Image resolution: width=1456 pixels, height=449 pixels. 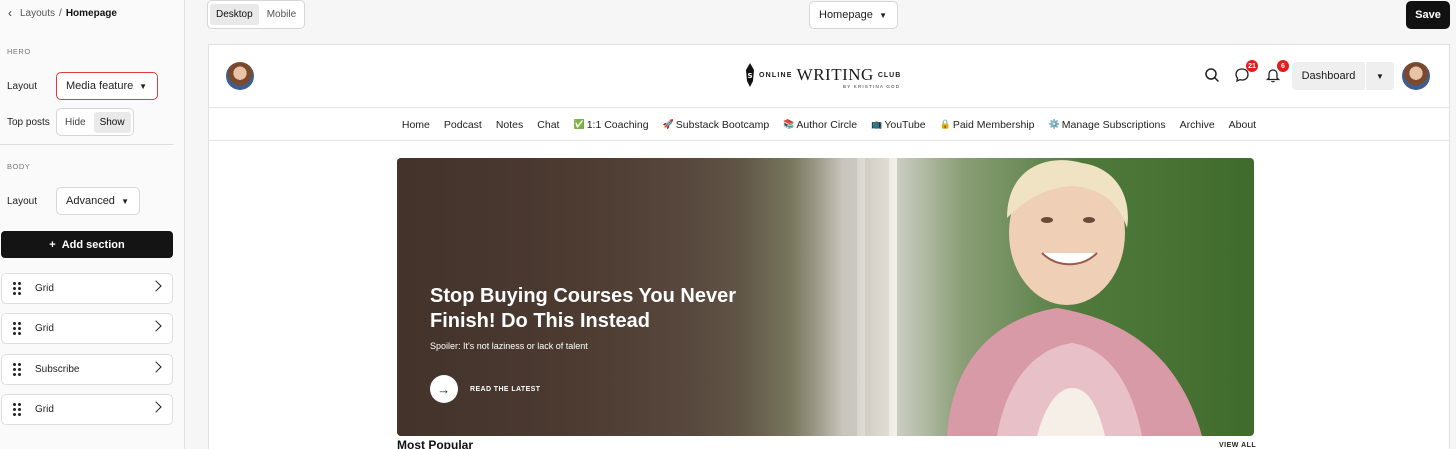 What do you see at coordinates (1113, 124) in the screenshot?
I see `nav-item-label: Manage Subscriptions` at bounding box center [1113, 124].